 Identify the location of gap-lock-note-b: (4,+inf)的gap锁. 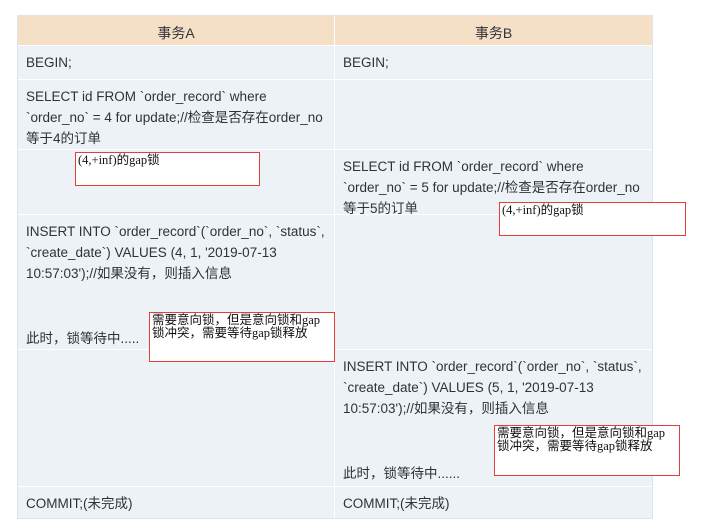
(592, 219).